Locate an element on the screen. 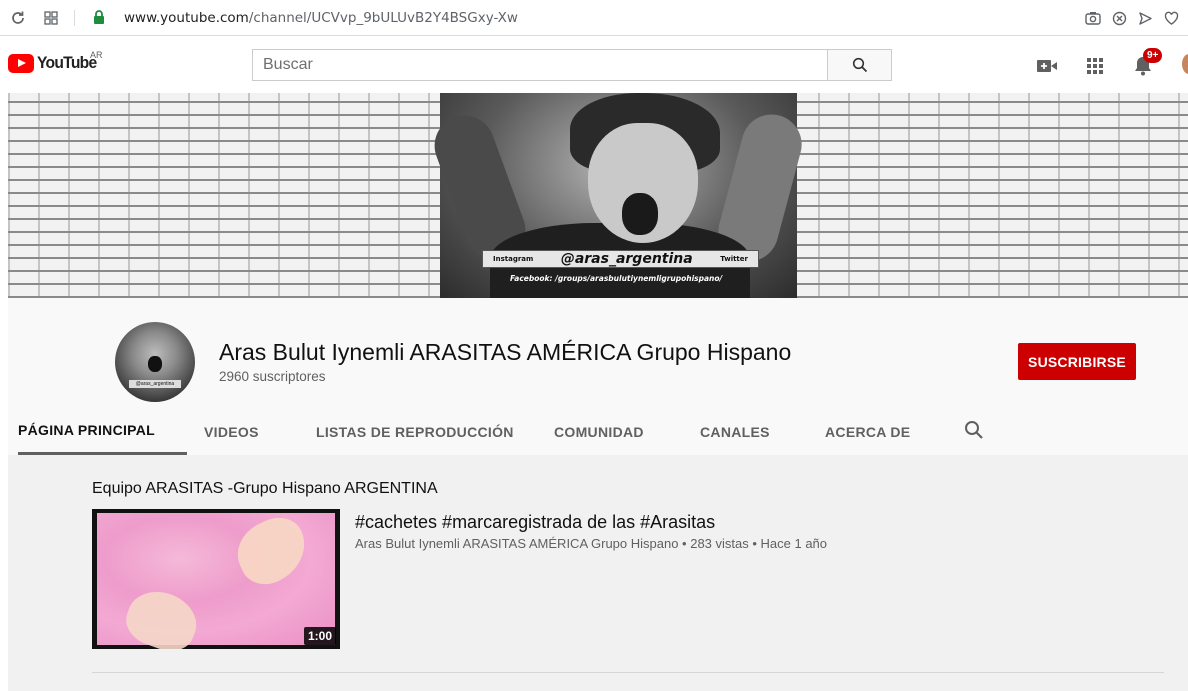  shelf-title: Equipo ARASITAS -Grupo Hispano ARGENTINA is located at coordinates (265, 489).